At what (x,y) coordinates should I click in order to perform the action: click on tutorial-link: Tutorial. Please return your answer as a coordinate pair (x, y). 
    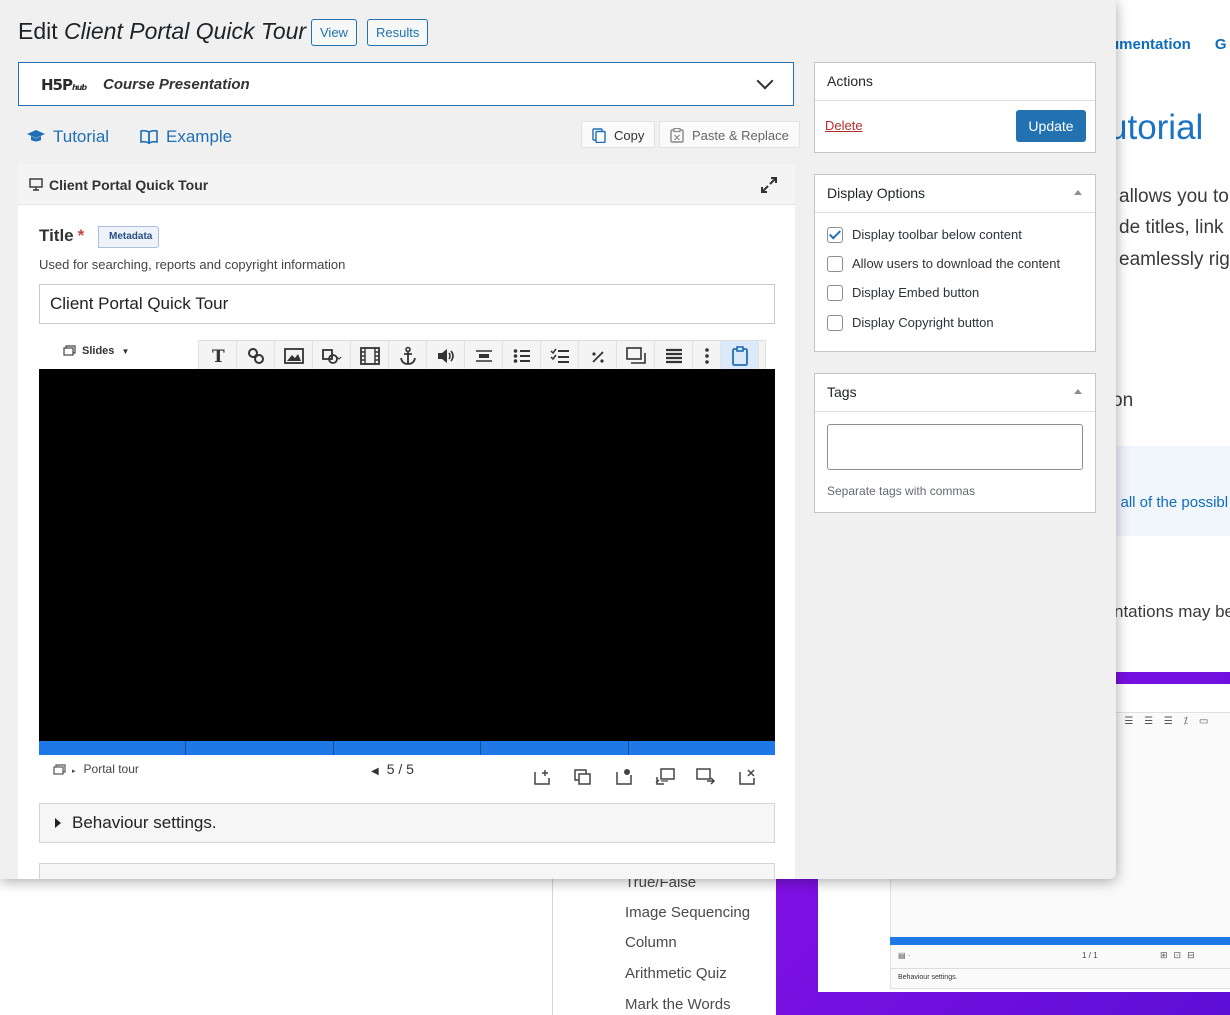
    Looking at the image, I should click on (68, 137).